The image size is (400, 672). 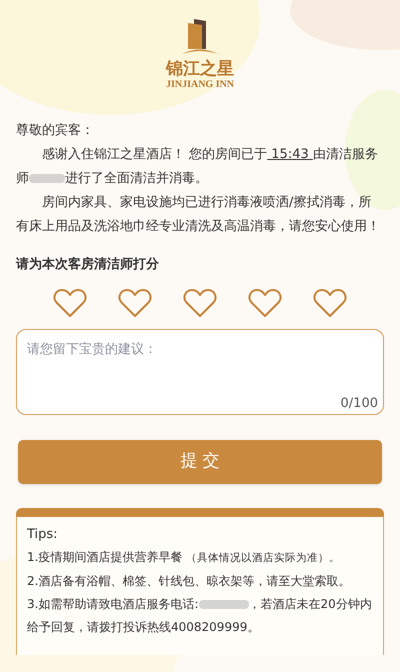 What do you see at coordinates (200, 85) in the screenshot?
I see `brand-name-english: JINJIANG INN` at bounding box center [200, 85].